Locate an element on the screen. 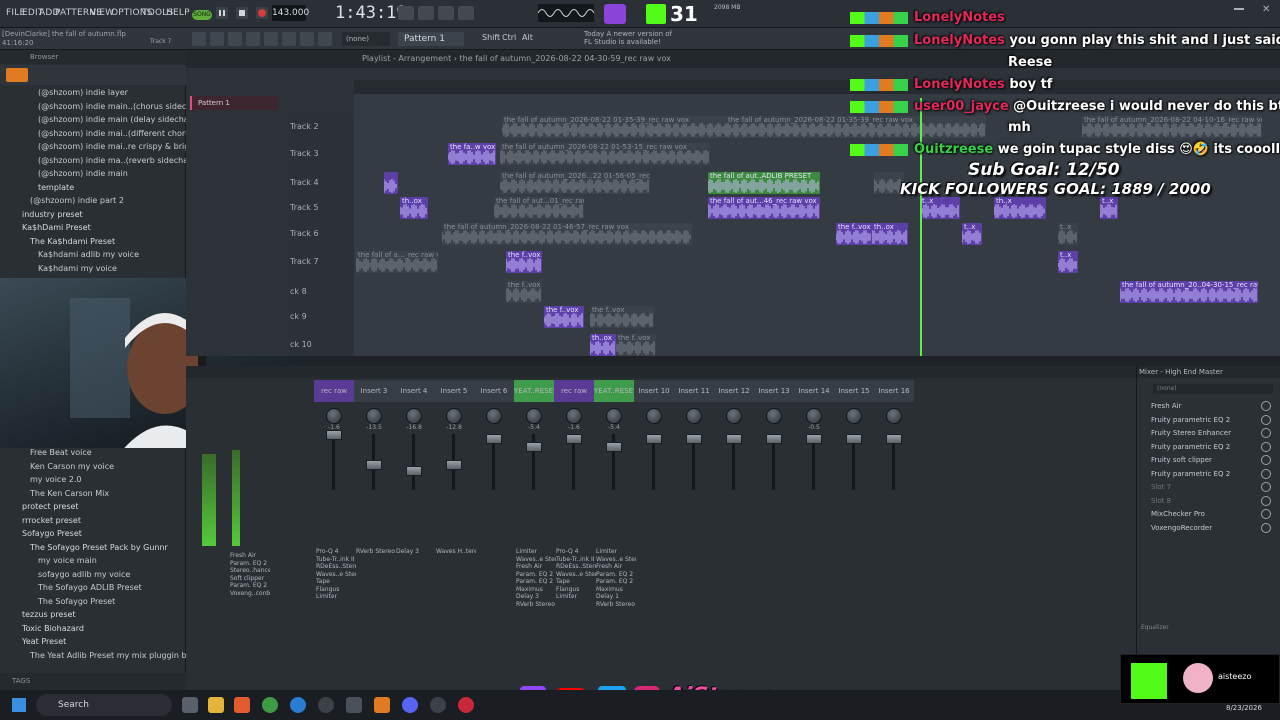  fx-slot: Slot 7 is located at coordinates (1207, 487).